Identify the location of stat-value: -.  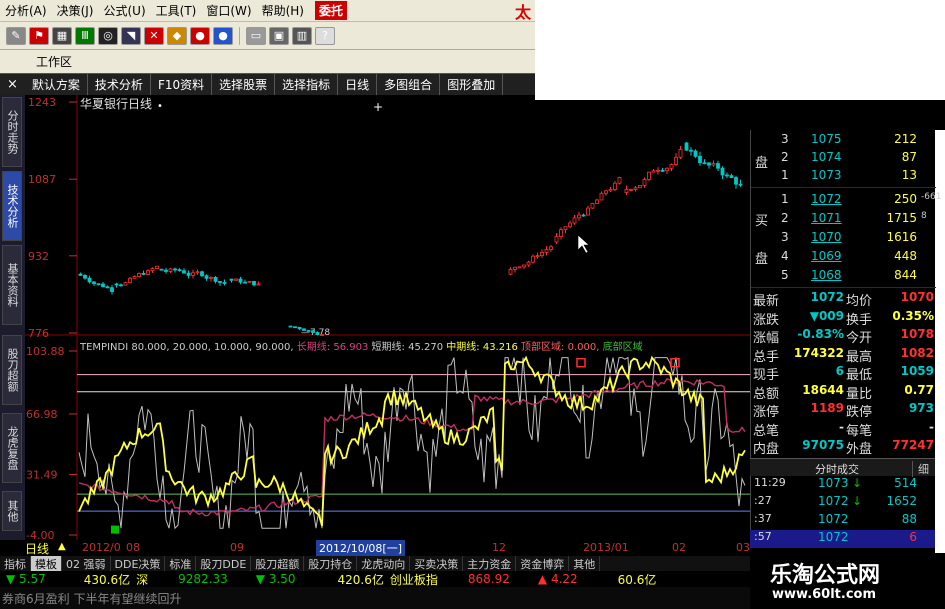
(931, 426).